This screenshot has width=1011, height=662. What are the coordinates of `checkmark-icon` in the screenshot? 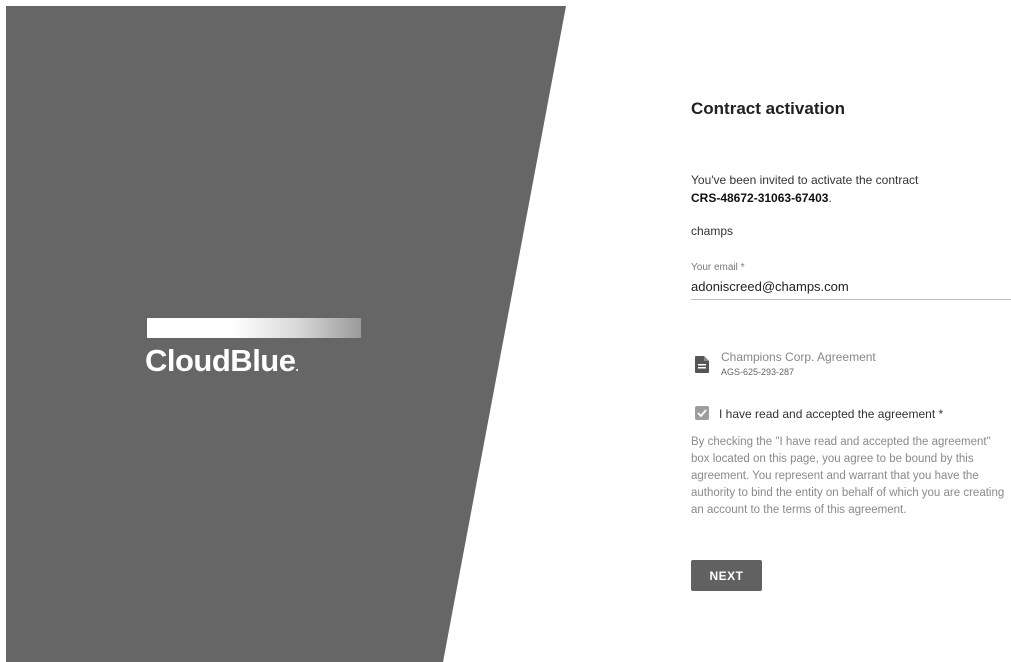 It's located at (702, 413).